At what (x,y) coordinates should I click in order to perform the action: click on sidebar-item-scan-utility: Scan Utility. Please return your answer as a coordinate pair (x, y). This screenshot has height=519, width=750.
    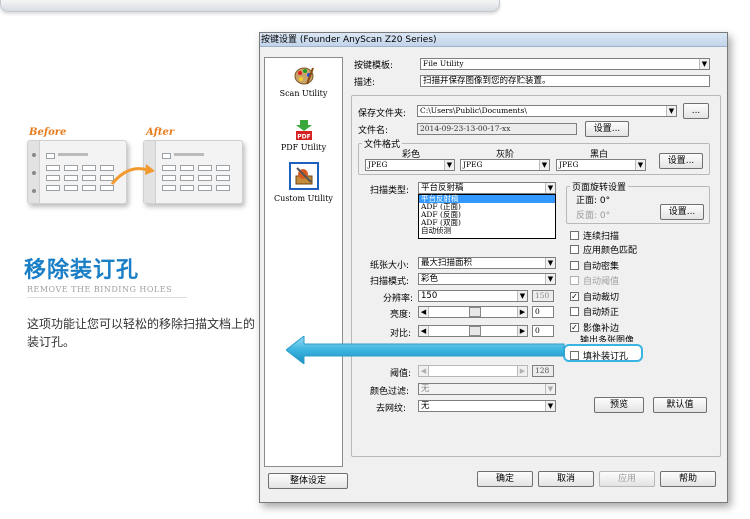
    Looking at the image, I should click on (303, 82).